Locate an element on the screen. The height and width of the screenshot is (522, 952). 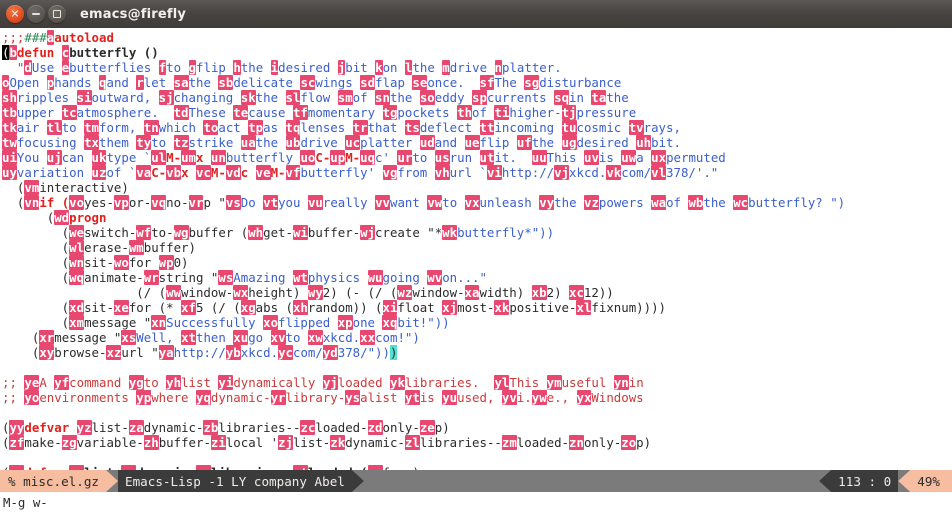
avy-jump-label: vr is located at coordinates (196, 202).